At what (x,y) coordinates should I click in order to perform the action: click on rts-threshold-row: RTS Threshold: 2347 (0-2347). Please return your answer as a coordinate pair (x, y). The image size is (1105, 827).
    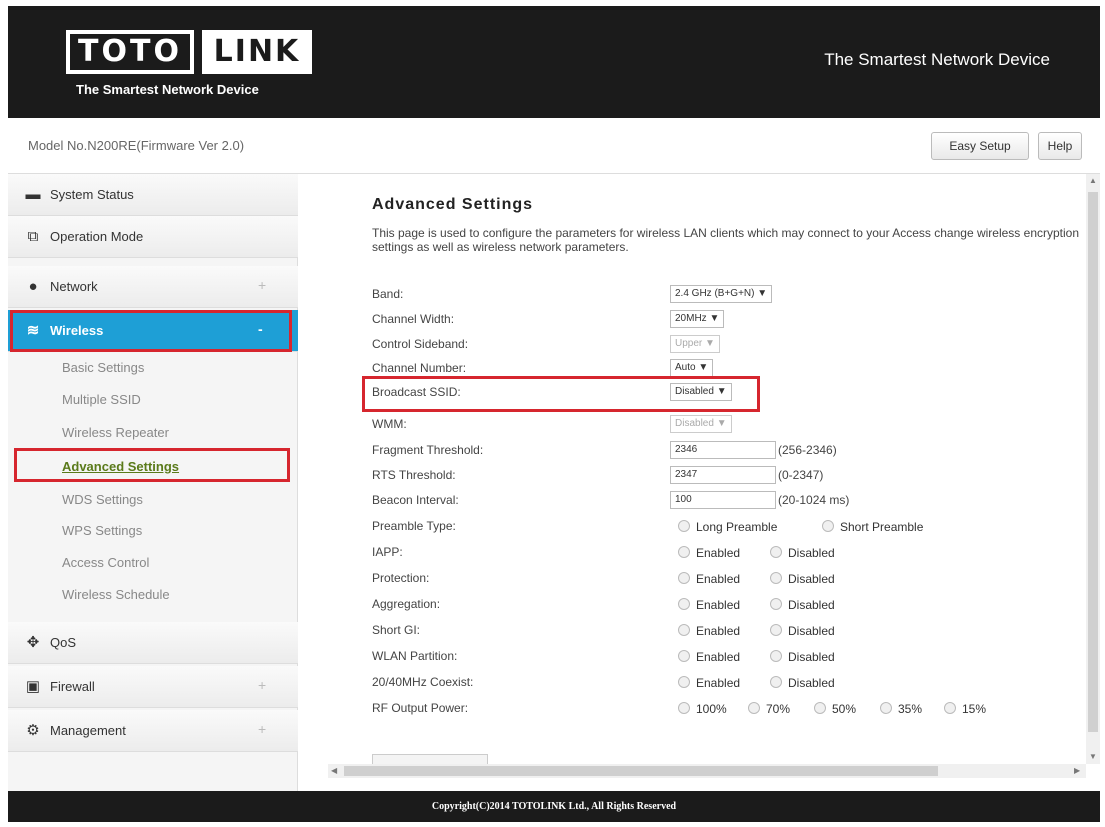
    Looking at the image, I should click on (731, 476).